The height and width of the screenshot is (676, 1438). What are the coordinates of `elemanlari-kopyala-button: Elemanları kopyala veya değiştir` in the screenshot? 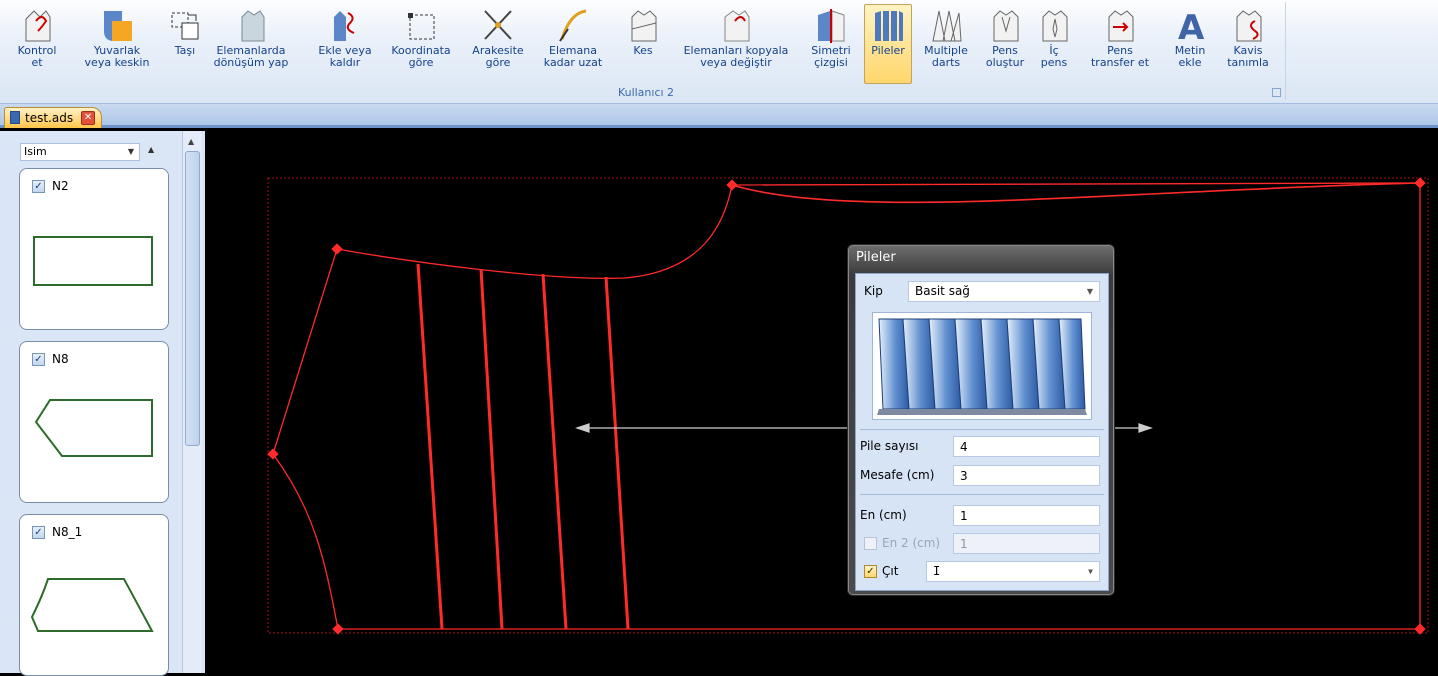 It's located at (736, 44).